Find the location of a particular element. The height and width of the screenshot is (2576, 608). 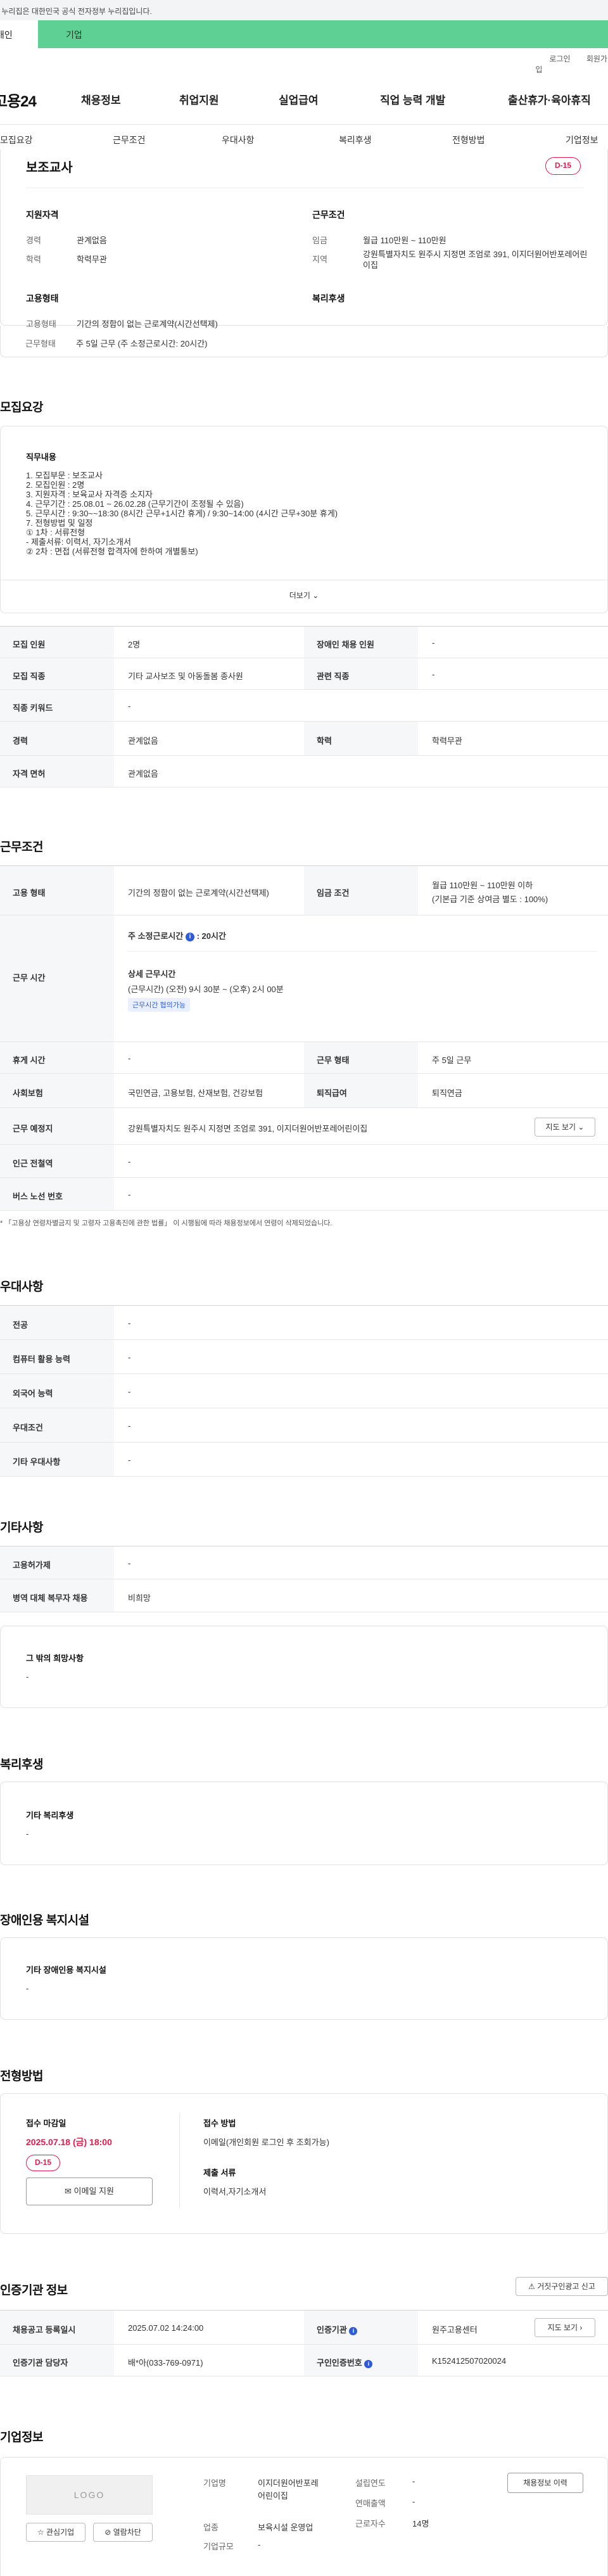

duty-line: 1. 모집부문 : 보조교사 is located at coordinates (64, 476).